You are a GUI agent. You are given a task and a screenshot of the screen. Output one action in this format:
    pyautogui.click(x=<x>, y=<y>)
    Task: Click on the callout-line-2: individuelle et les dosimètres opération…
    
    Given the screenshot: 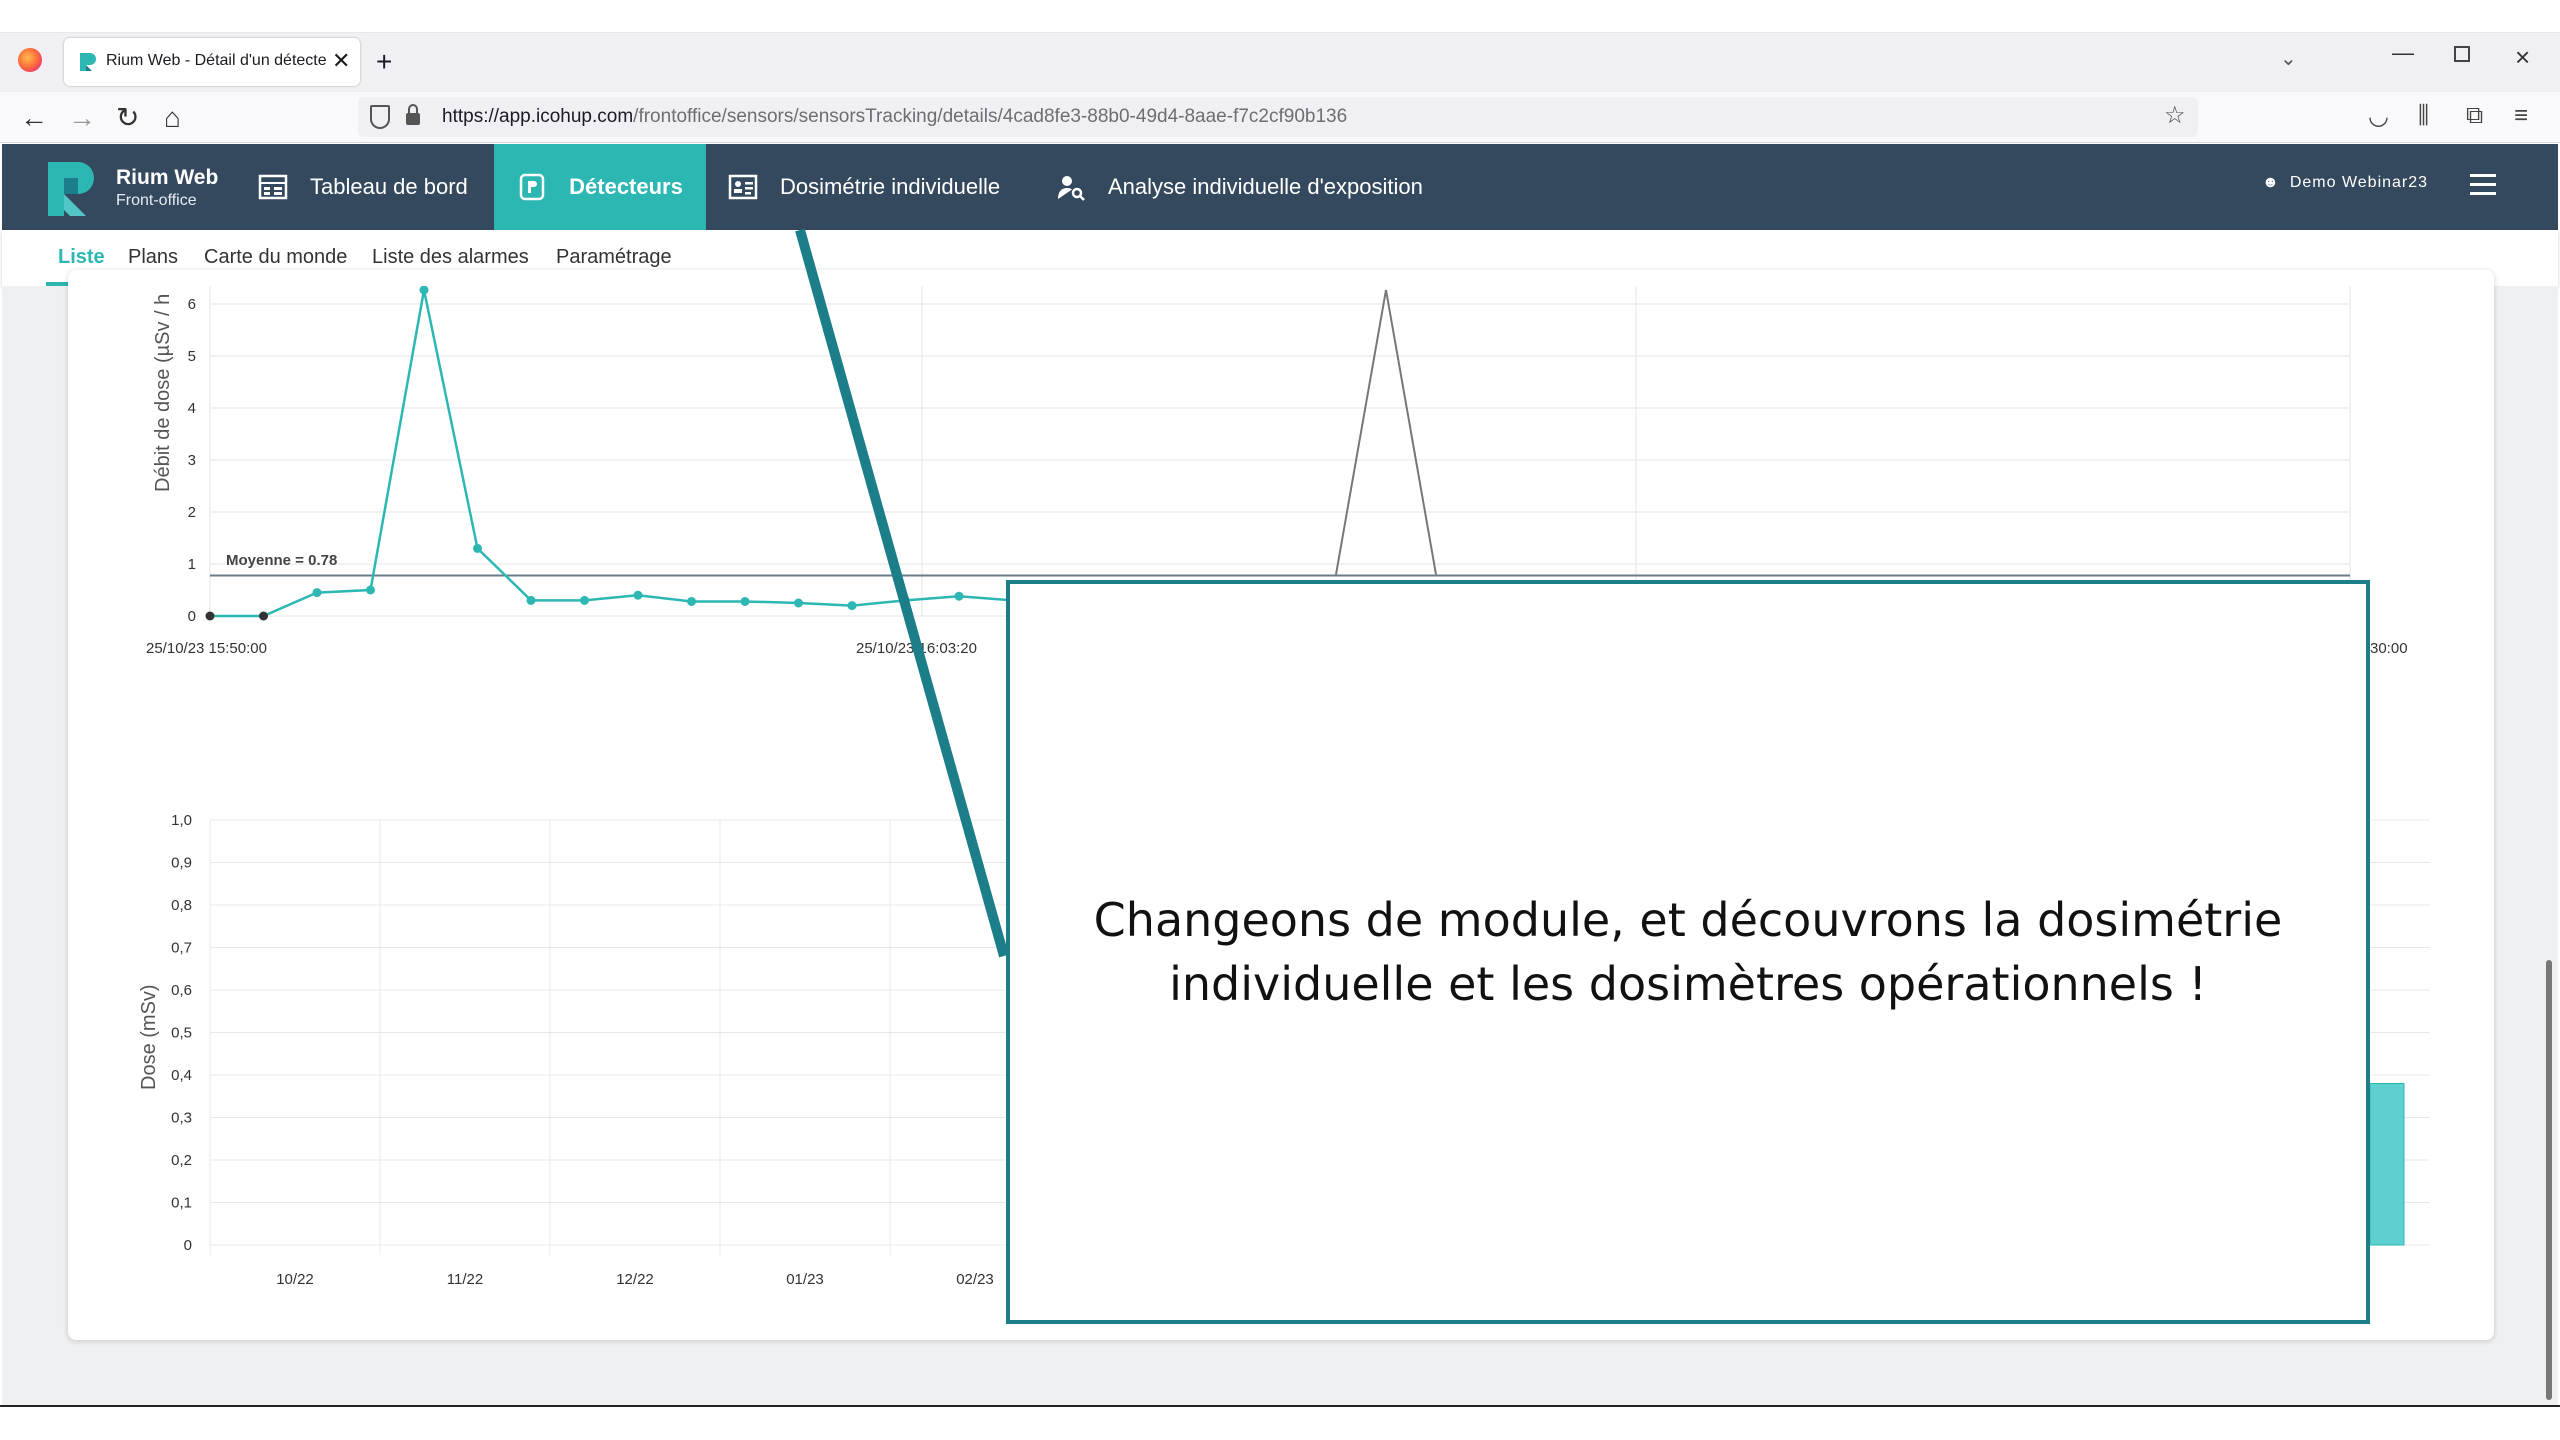 What is the action you would take?
    pyautogui.click(x=1688, y=984)
    